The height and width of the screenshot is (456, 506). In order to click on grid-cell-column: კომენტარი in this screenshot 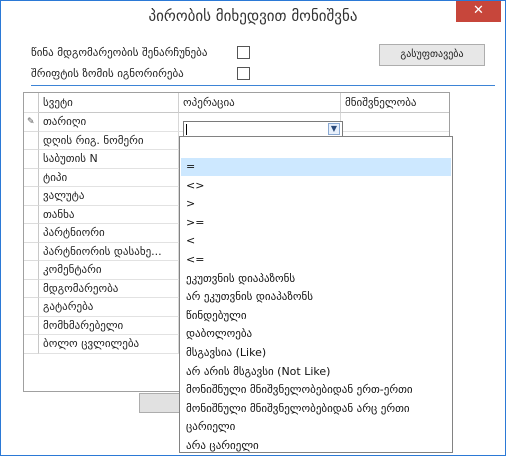, I will do `click(109, 270)`.